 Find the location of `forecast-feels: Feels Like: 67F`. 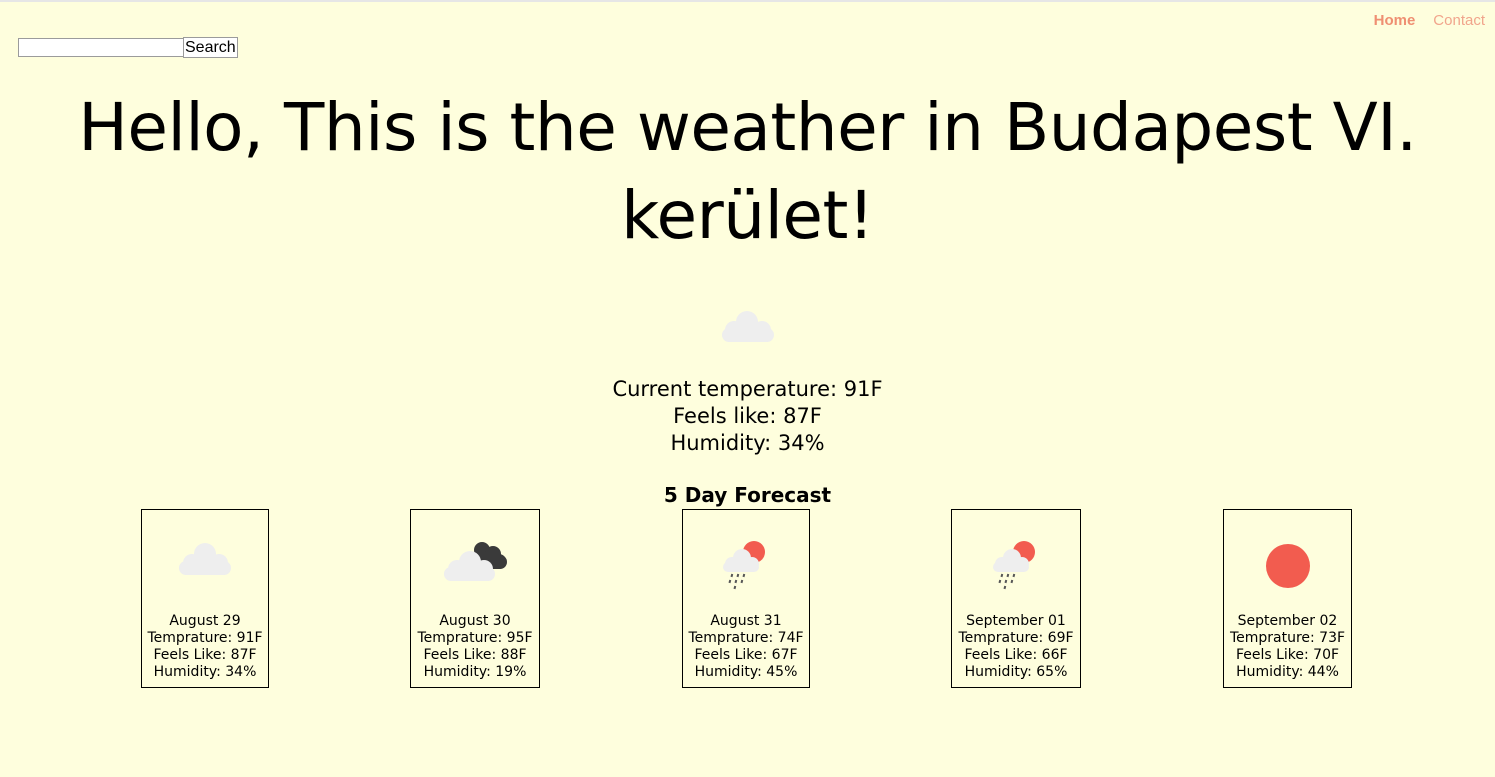

forecast-feels: Feels Like: 67F is located at coordinates (746, 655).